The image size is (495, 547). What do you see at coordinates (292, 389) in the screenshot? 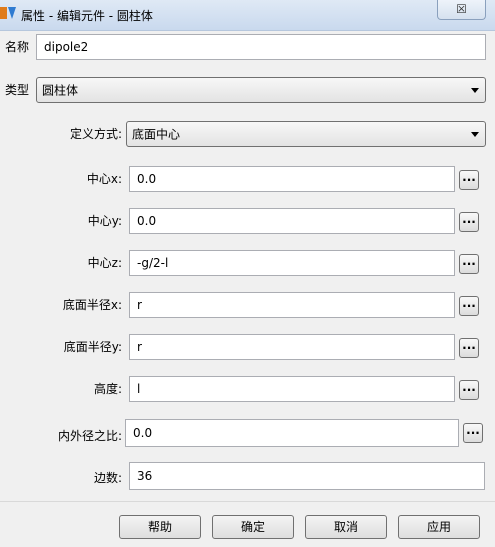
I see `height-input: l` at bounding box center [292, 389].